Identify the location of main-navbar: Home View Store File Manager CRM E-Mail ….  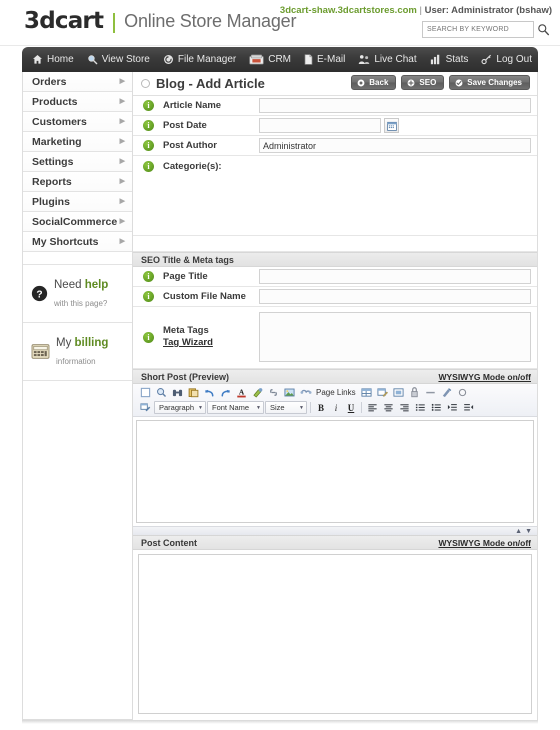
(280, 59).